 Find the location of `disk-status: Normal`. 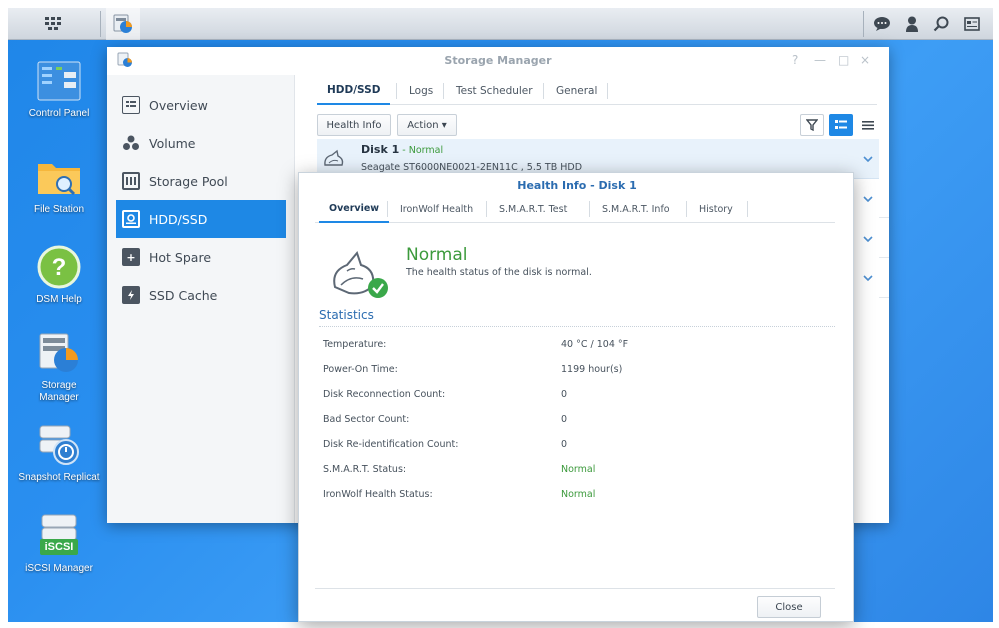

disk-status: Normal is located at coordinates (426, 150).